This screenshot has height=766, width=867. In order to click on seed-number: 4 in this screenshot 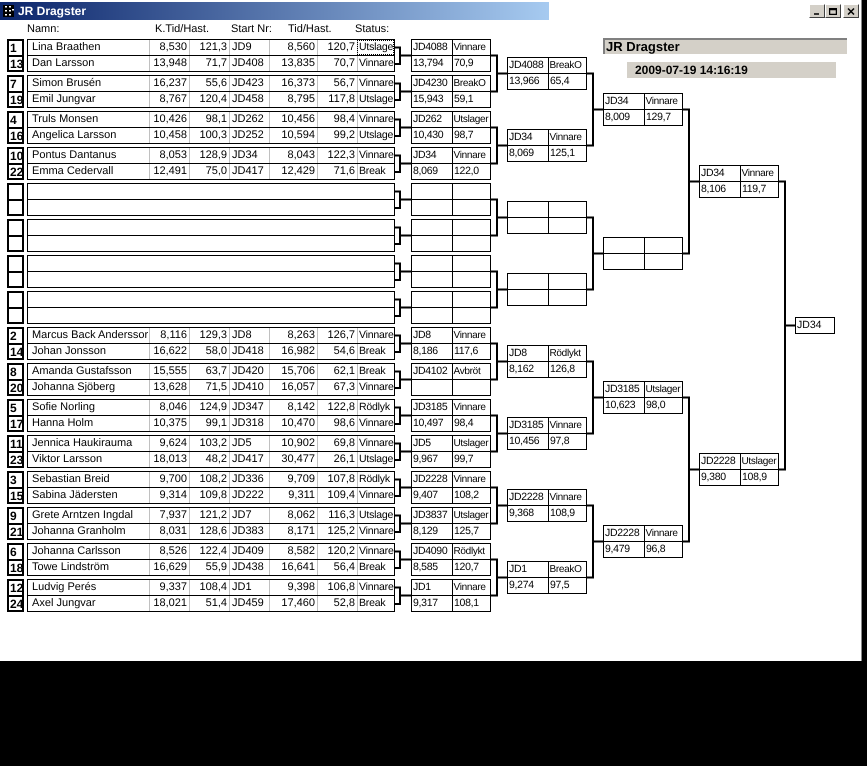, I will do `click(13, 120)`.